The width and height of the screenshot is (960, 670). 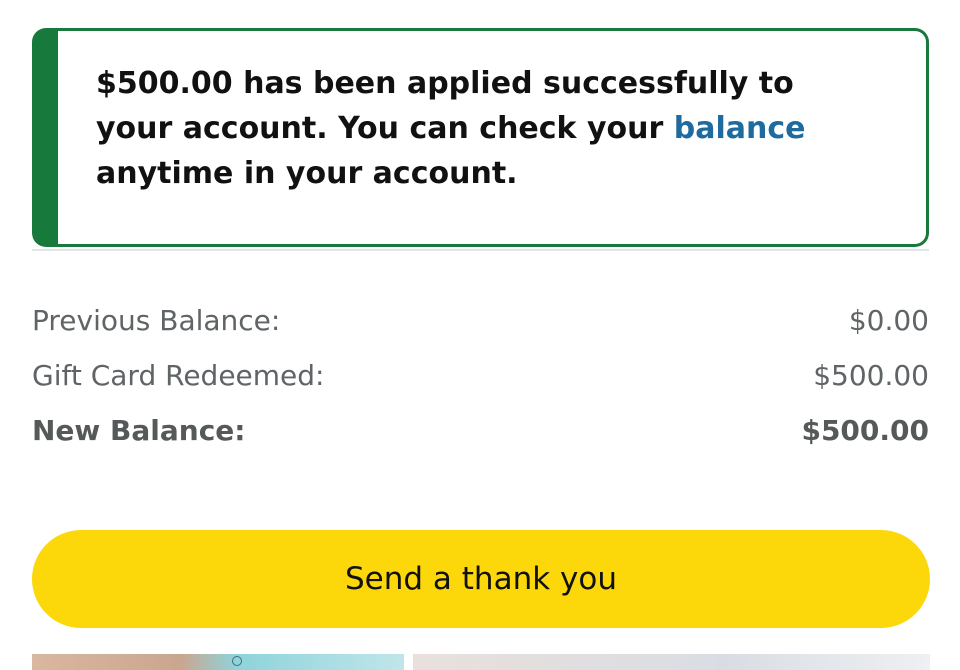 I want to click on new-balance-value: $500.00, so click(x=865, y=430).